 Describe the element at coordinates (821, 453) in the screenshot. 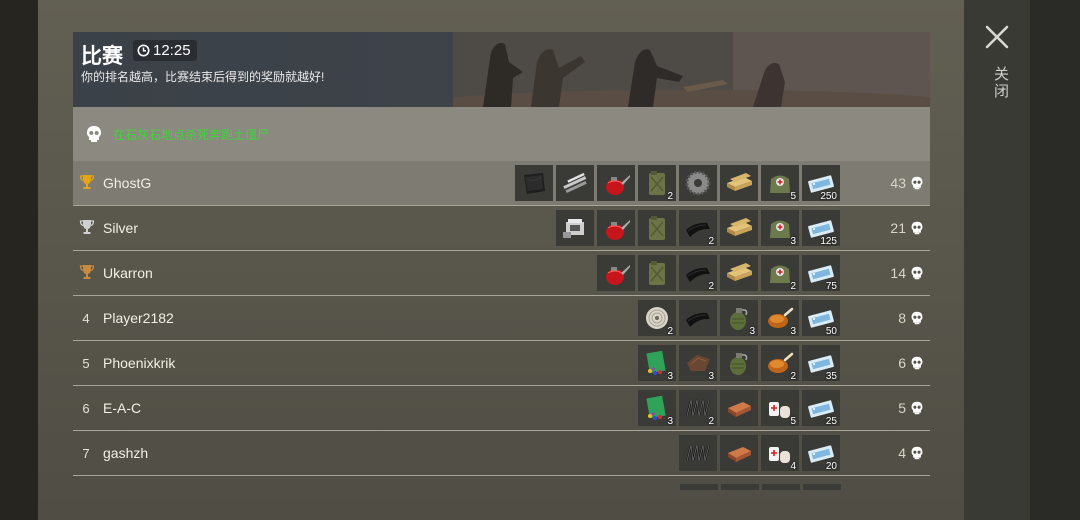

I see `reward-slot: 20` at that location.